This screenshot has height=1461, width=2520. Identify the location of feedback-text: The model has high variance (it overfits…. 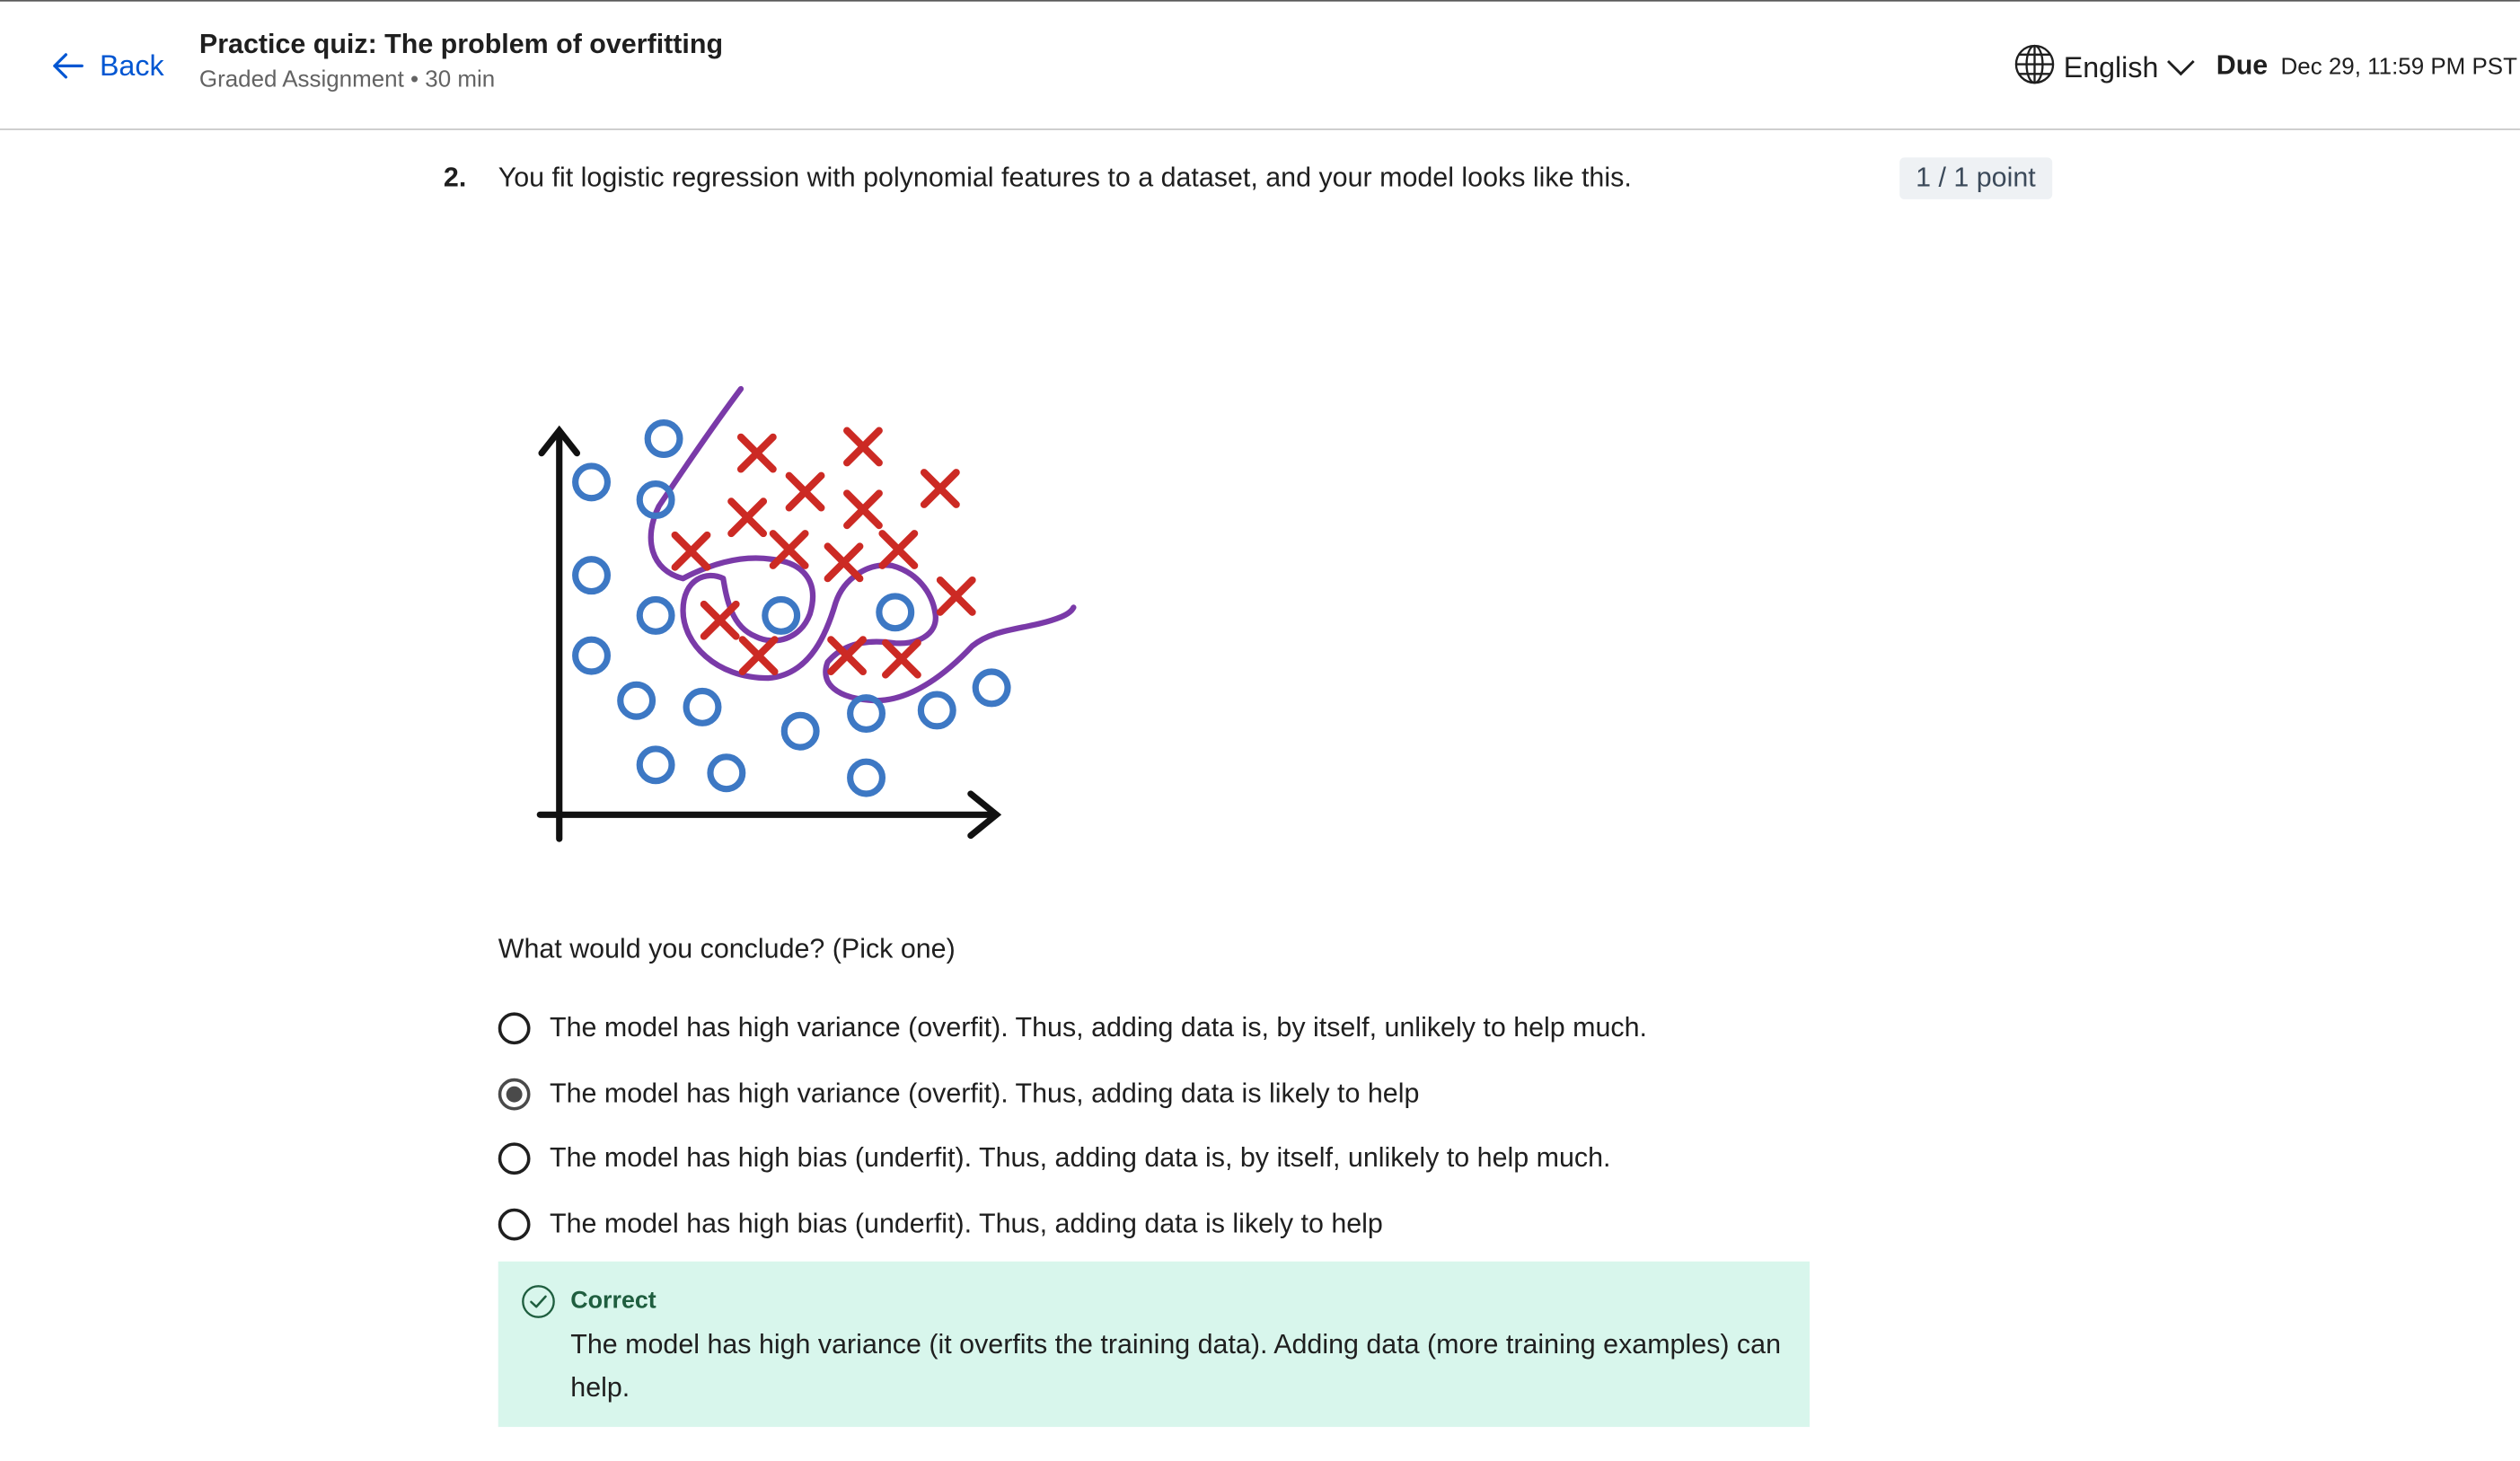
(1175, 1366).